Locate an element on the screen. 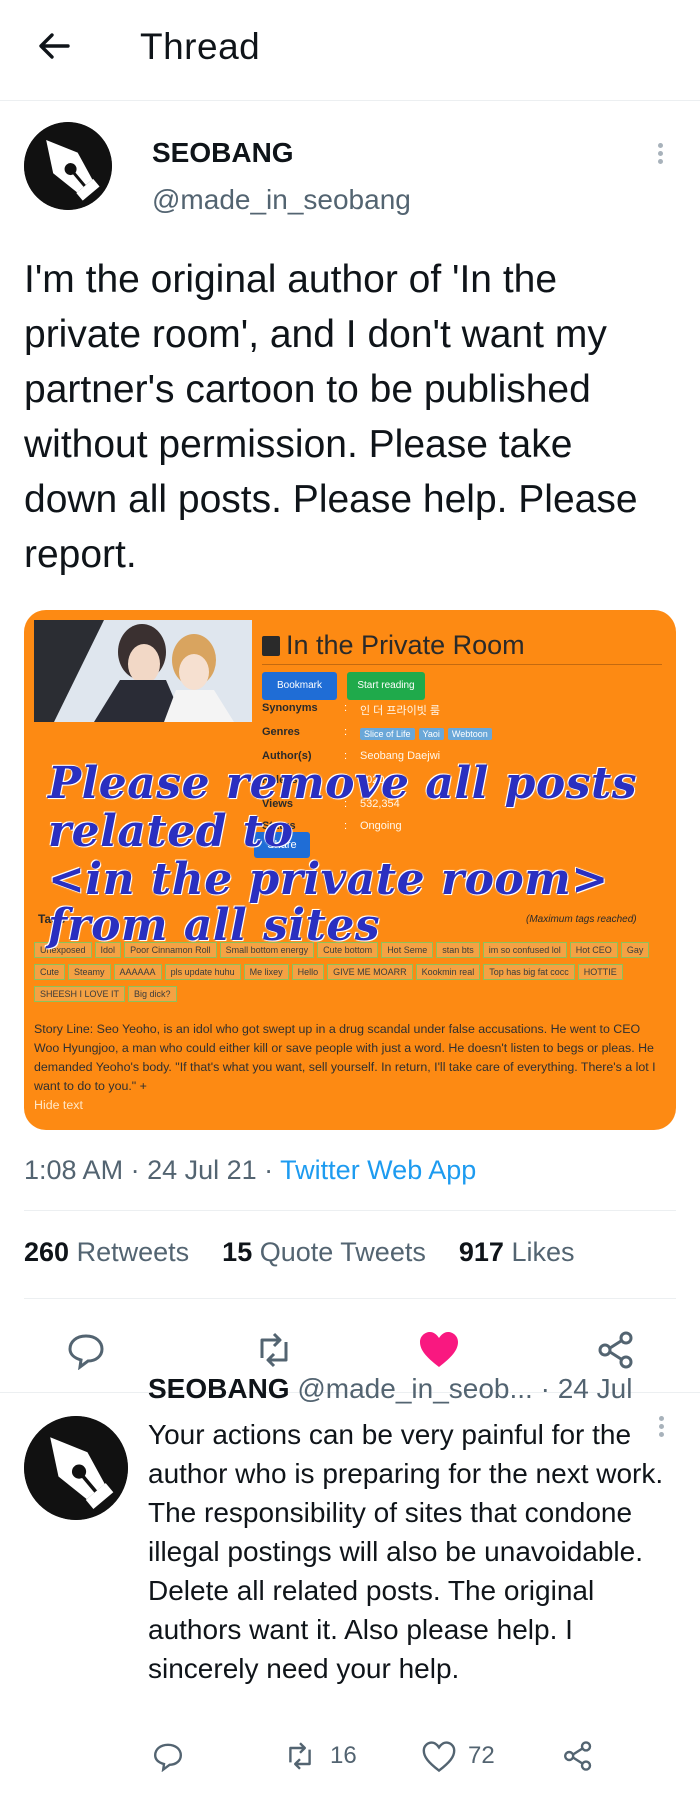 The image size is (700, 1801). tag: Cute is located at coordinates (50, 972).